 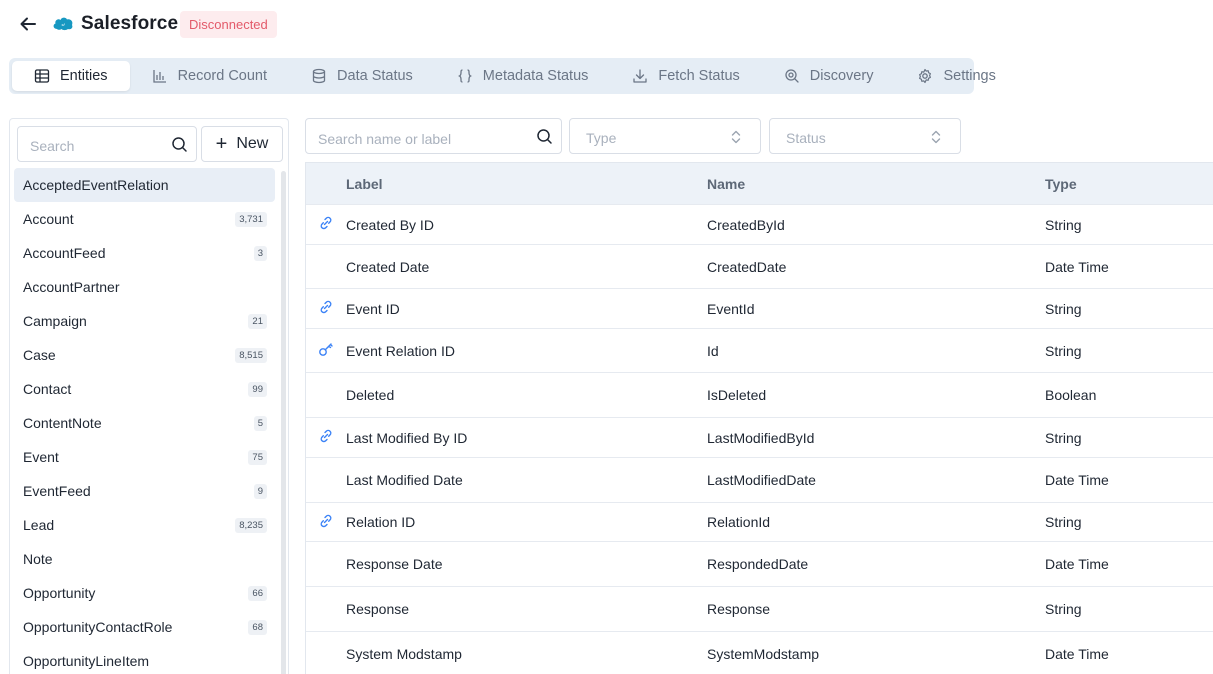 I want to click on entity-count-badge: 75, so click(x=257, y=457).